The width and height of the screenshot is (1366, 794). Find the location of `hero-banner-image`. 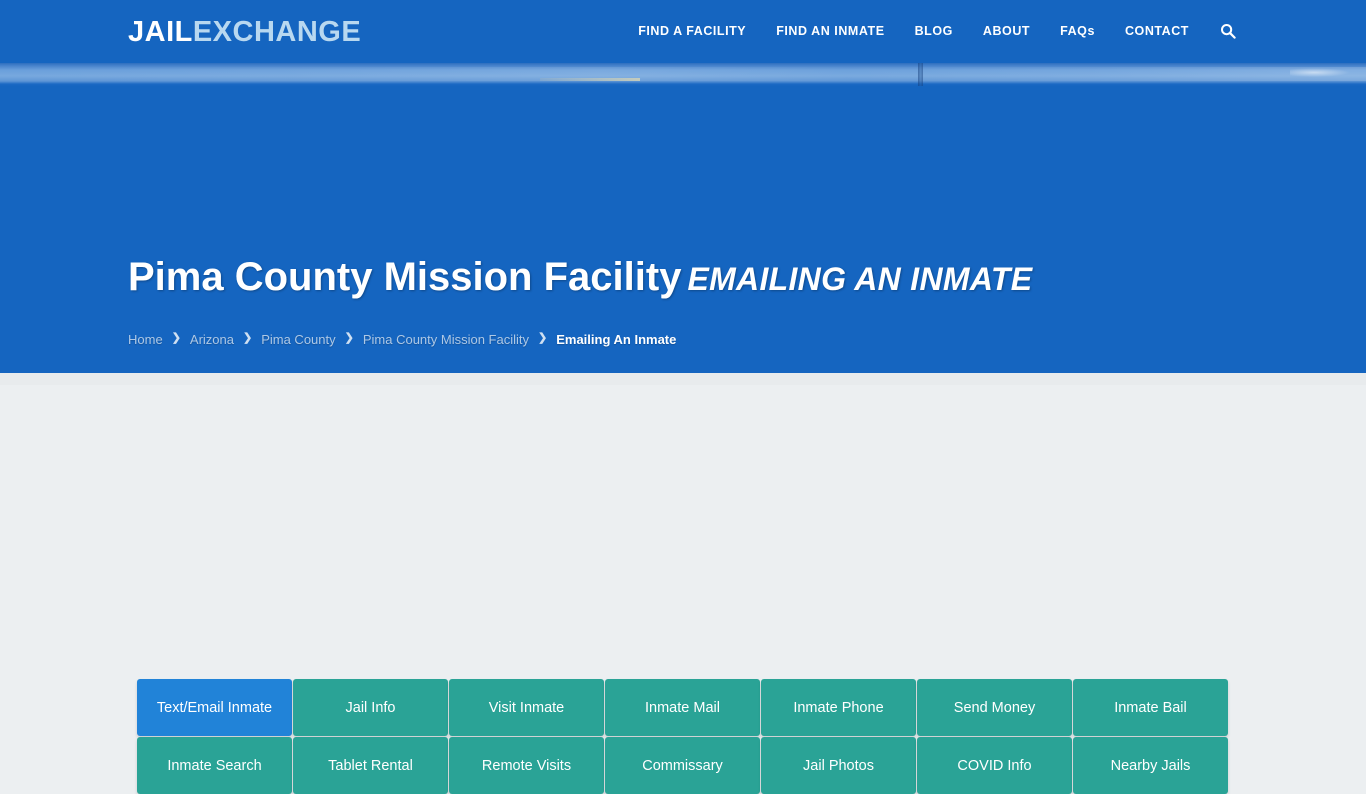

hero-banner-image is located at coordinates (683, 74).